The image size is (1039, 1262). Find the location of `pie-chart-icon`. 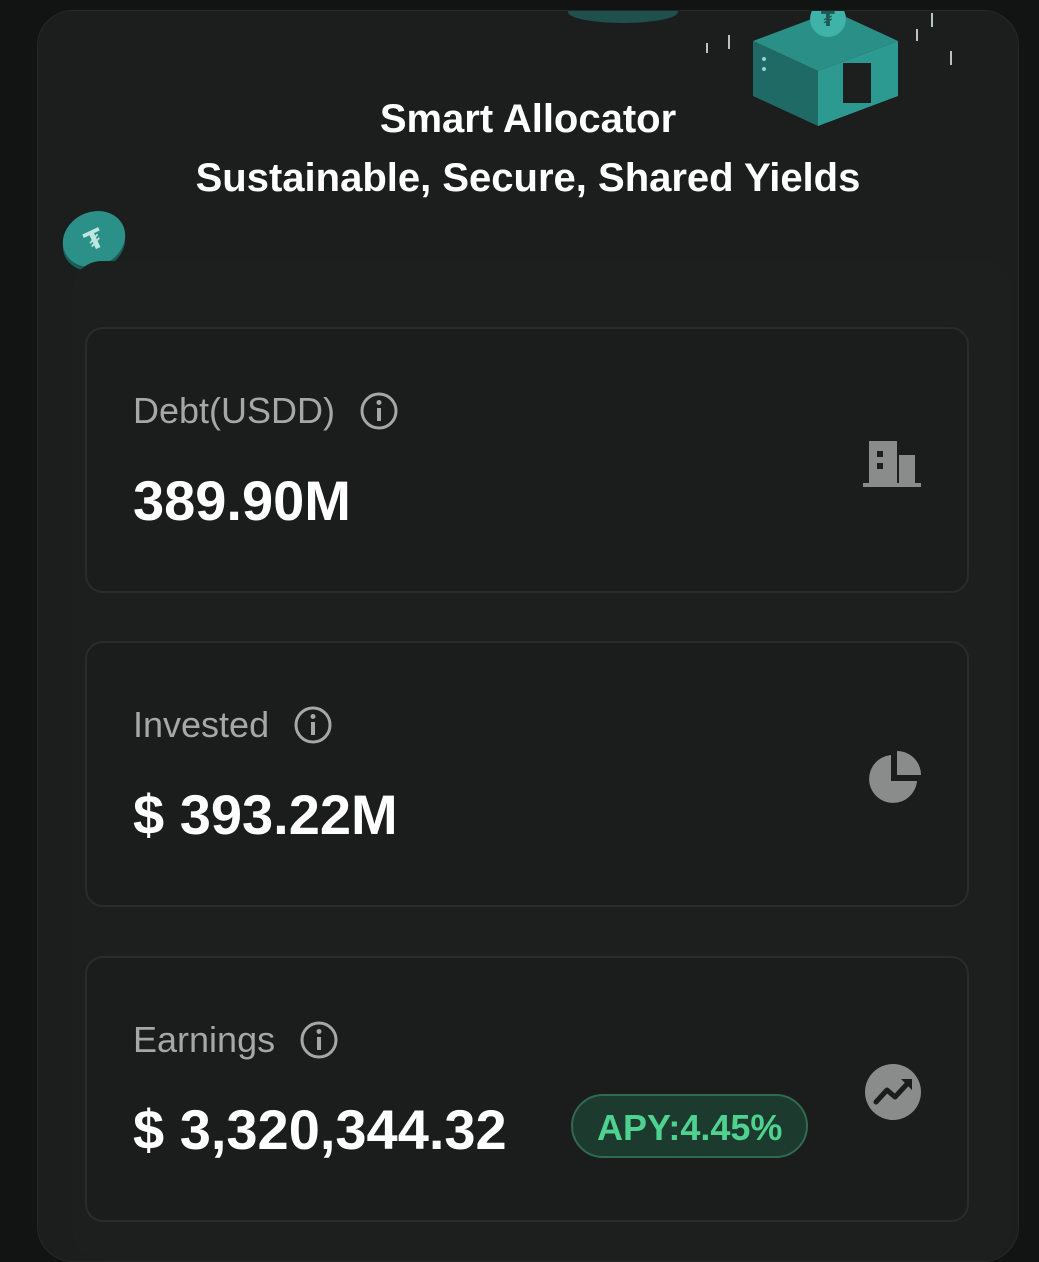

pie-chart-icon is located at coordinates (895, 777).